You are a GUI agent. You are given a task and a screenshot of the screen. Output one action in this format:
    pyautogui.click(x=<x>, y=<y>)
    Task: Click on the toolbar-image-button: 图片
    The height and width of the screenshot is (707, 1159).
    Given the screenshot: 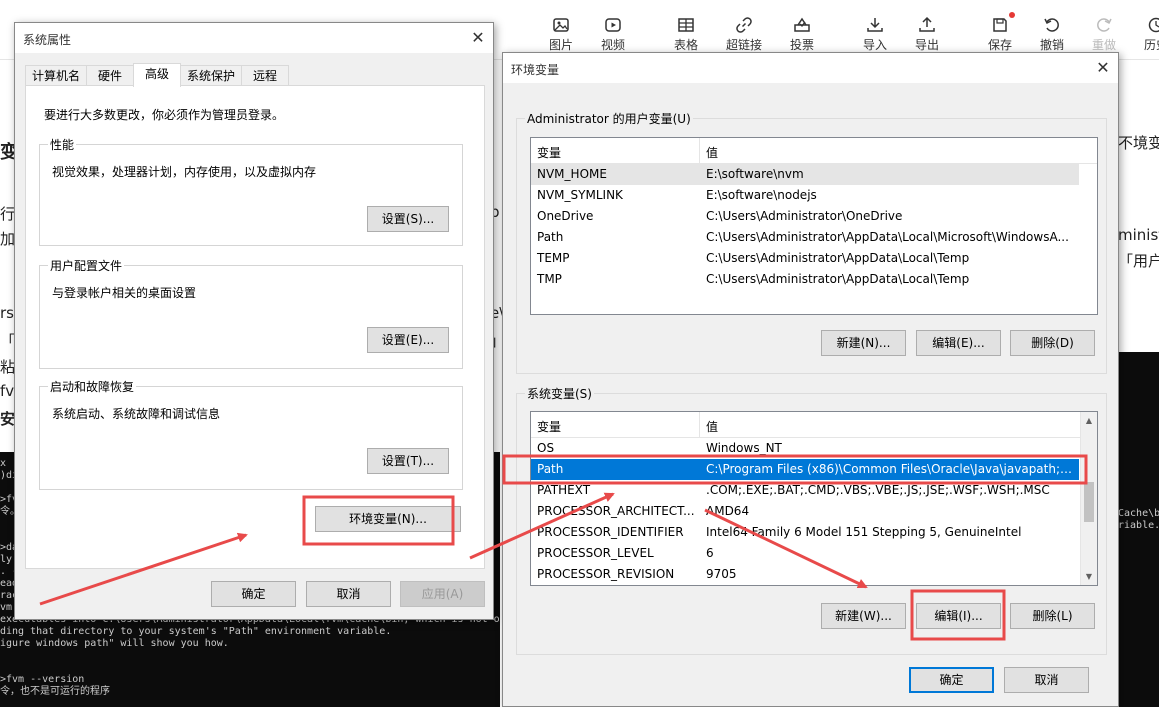 What is the action you would take?
    pyautogui.click(x=561, y=34)
    